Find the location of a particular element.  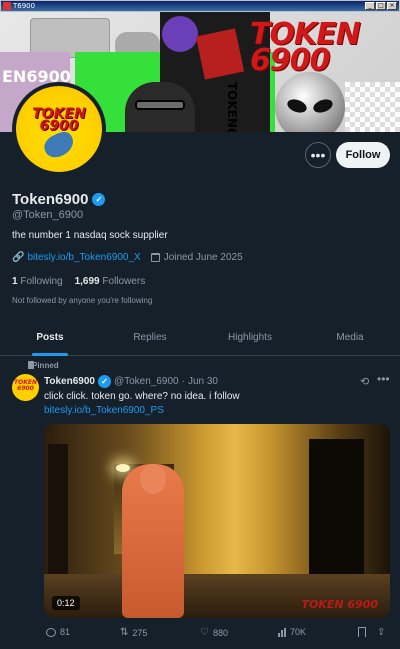

profile-tabs: Posts Replies Highlights Media is located at coordinates (200, 338).